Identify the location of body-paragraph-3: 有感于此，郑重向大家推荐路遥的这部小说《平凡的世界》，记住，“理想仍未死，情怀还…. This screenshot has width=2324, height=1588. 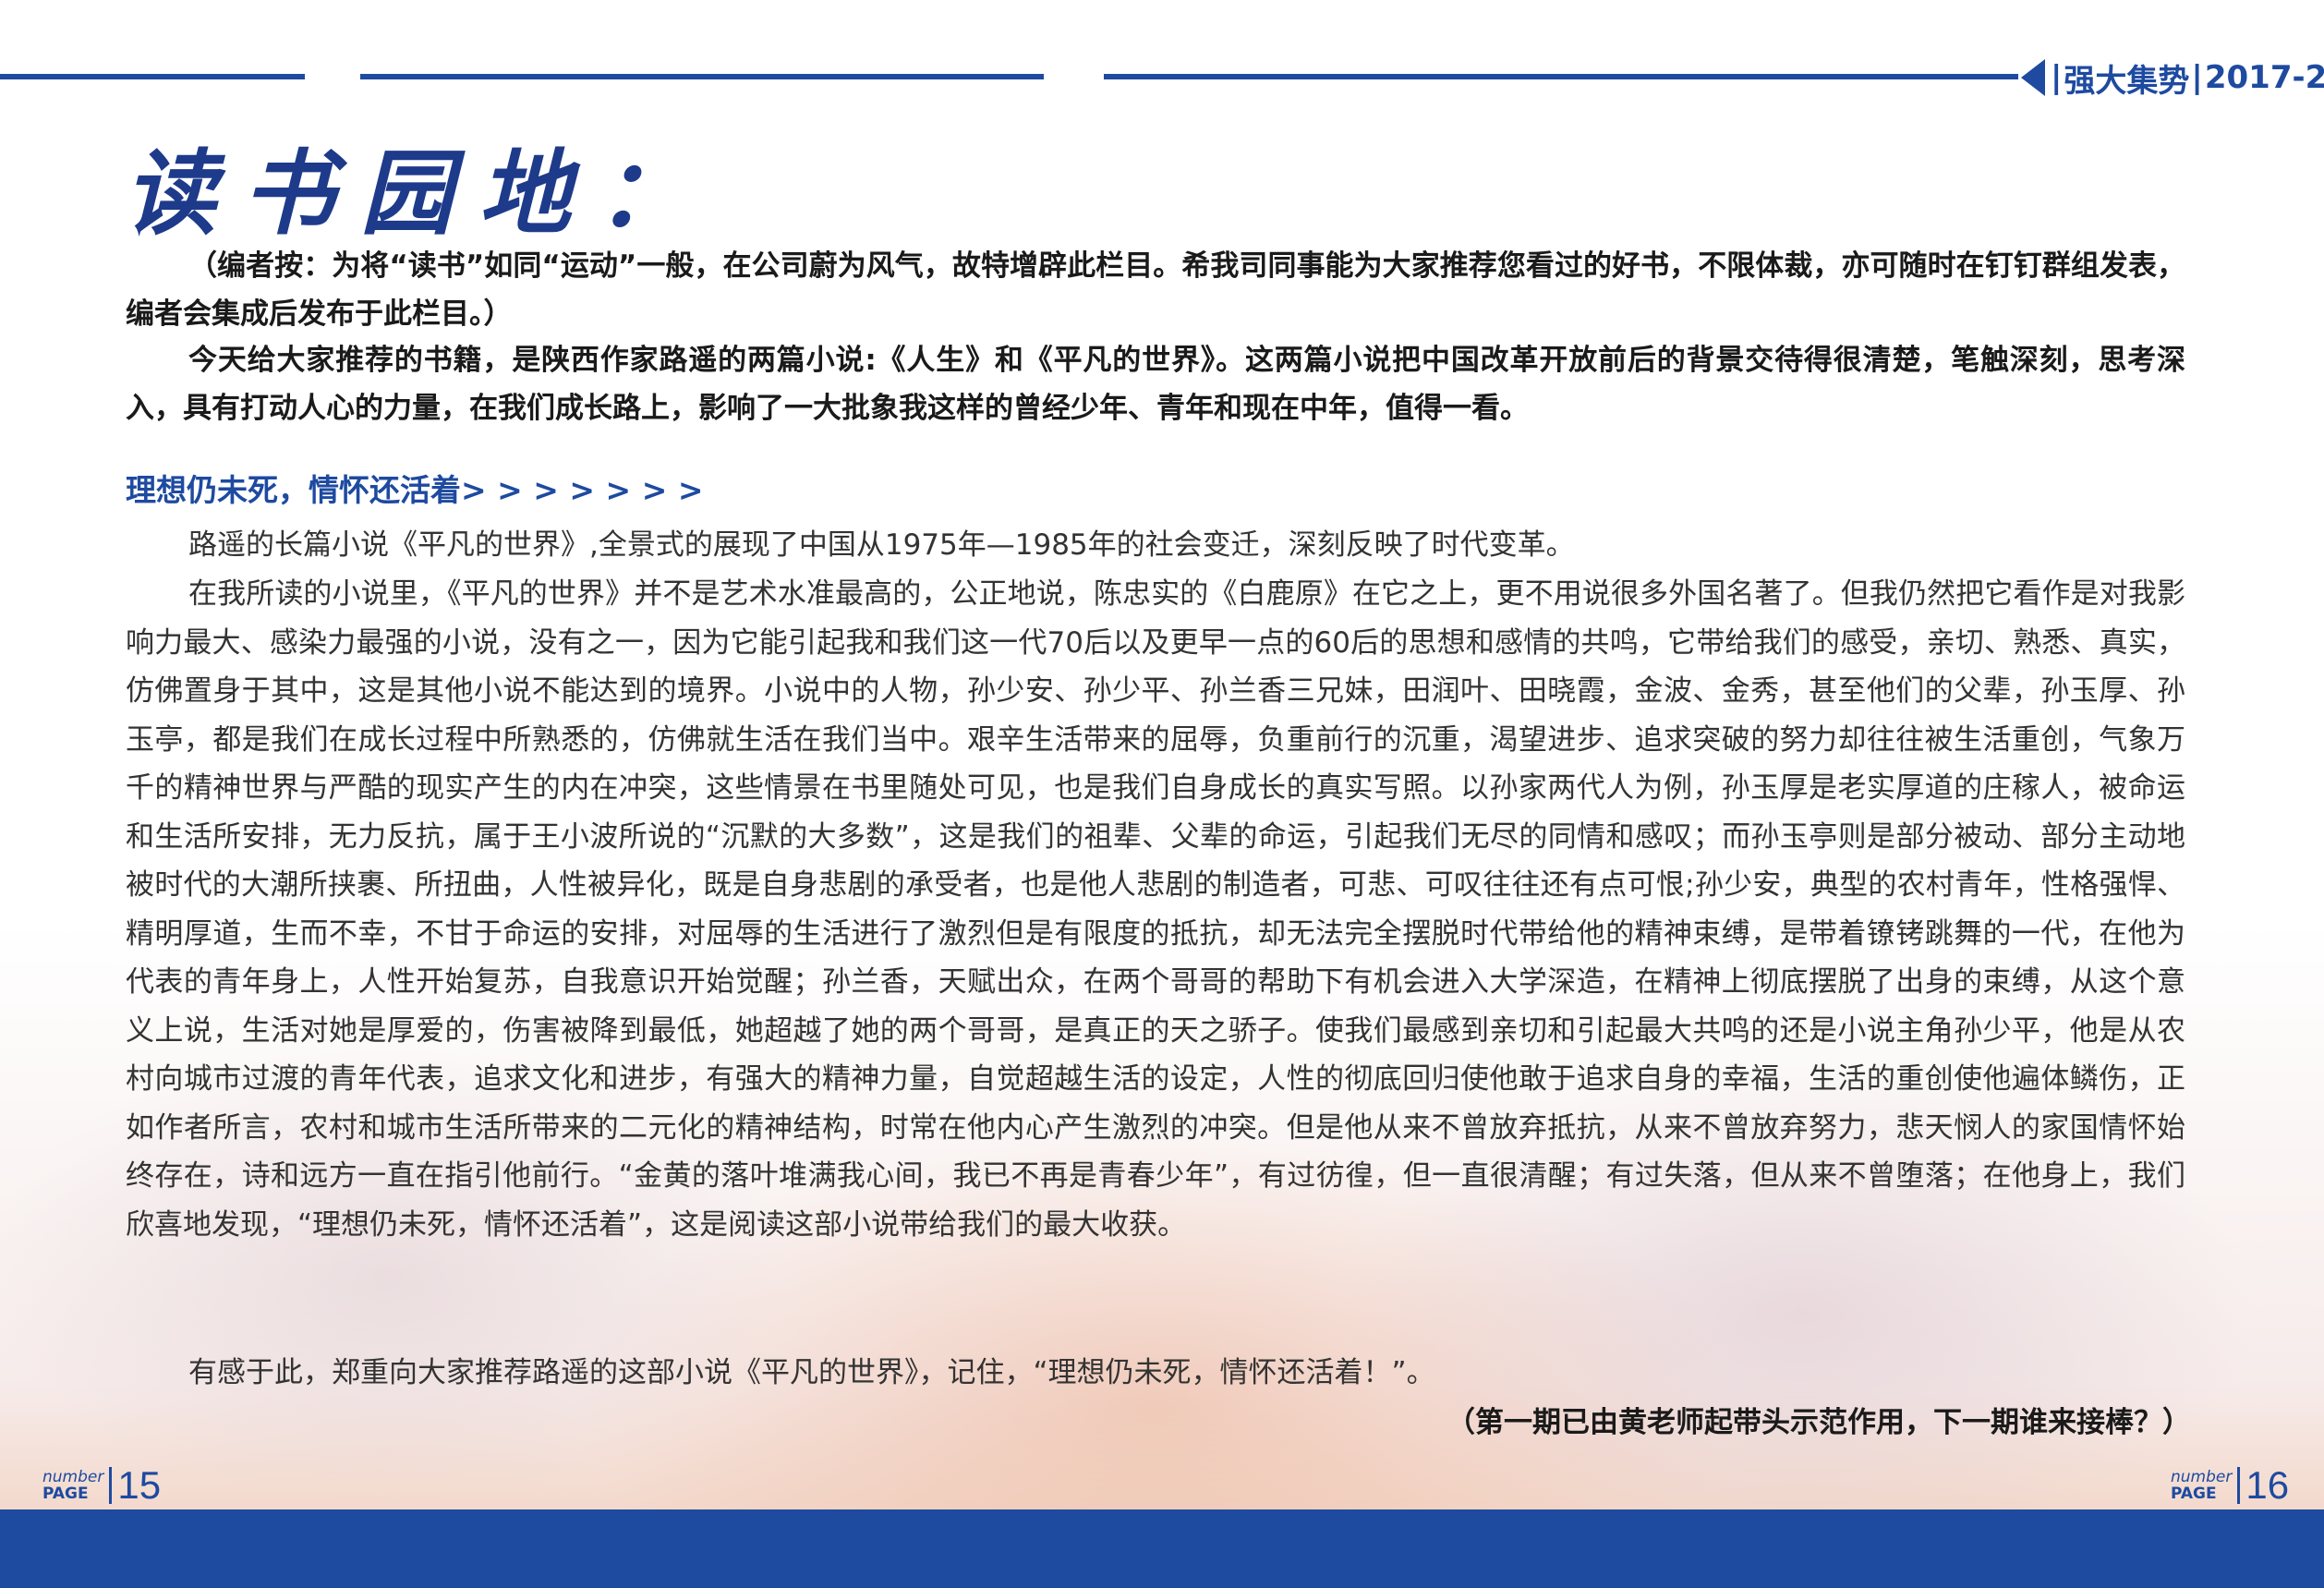
(811, 1372).